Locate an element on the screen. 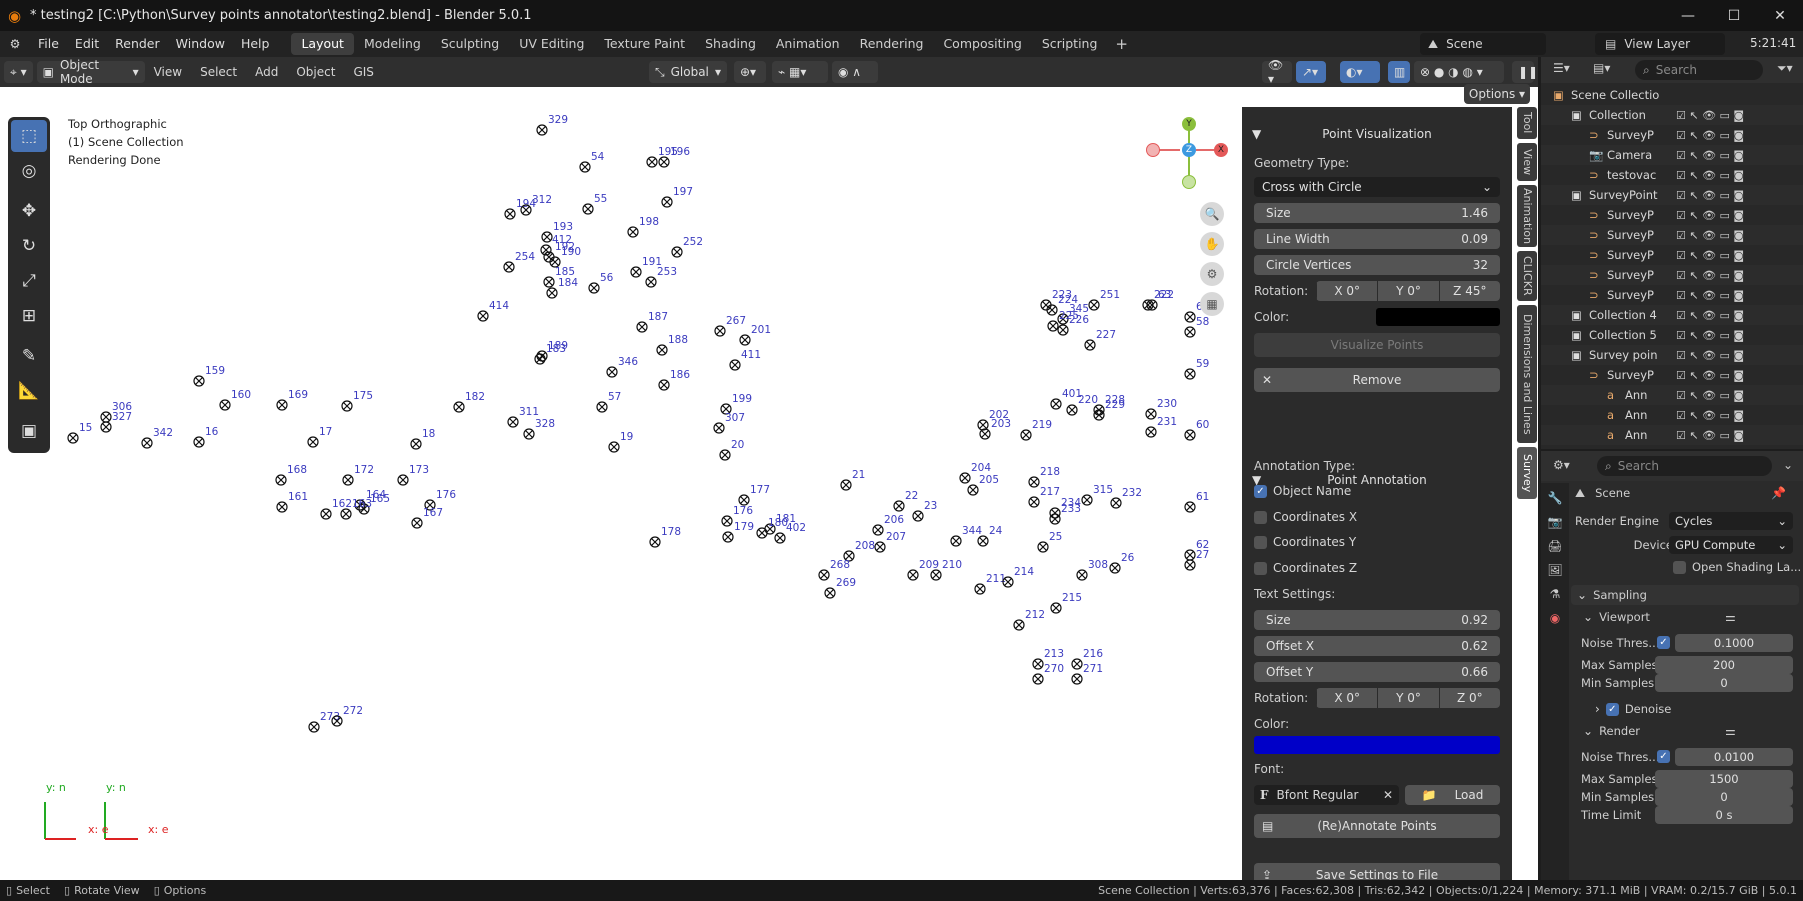 This screenshot has height=901, width=1803. outliner-row: ▣ SurveyPoint ☑ ↖ 👁 ▭ ◙ is located at coordinates (1672, 195).